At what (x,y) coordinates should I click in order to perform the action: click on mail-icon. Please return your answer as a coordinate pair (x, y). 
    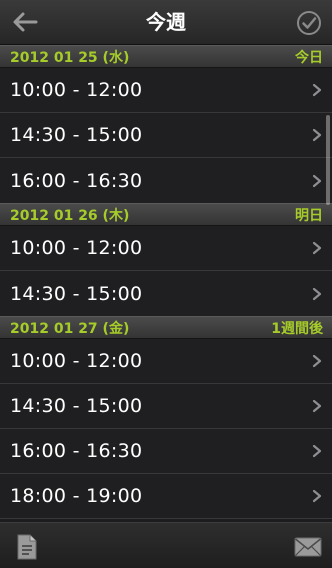
    Looking at the image, I should click on (308, 547).